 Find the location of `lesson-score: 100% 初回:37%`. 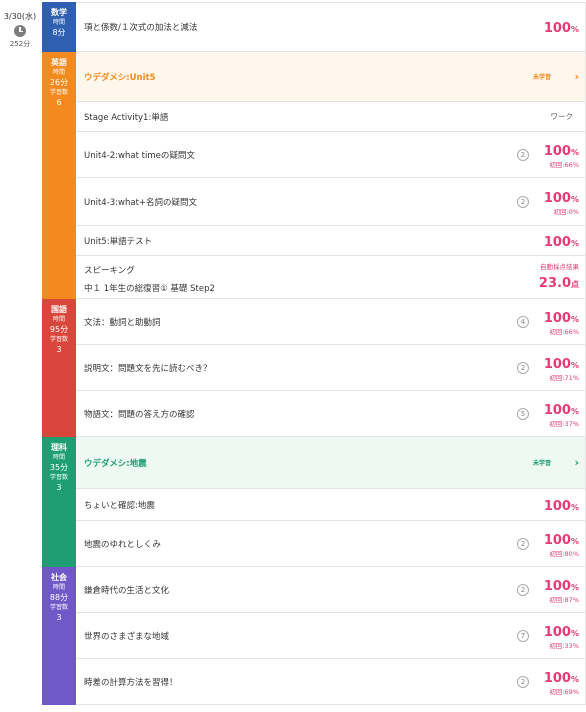

lesson-score: 100% 初回:37% is located at coordinates (561, 415).